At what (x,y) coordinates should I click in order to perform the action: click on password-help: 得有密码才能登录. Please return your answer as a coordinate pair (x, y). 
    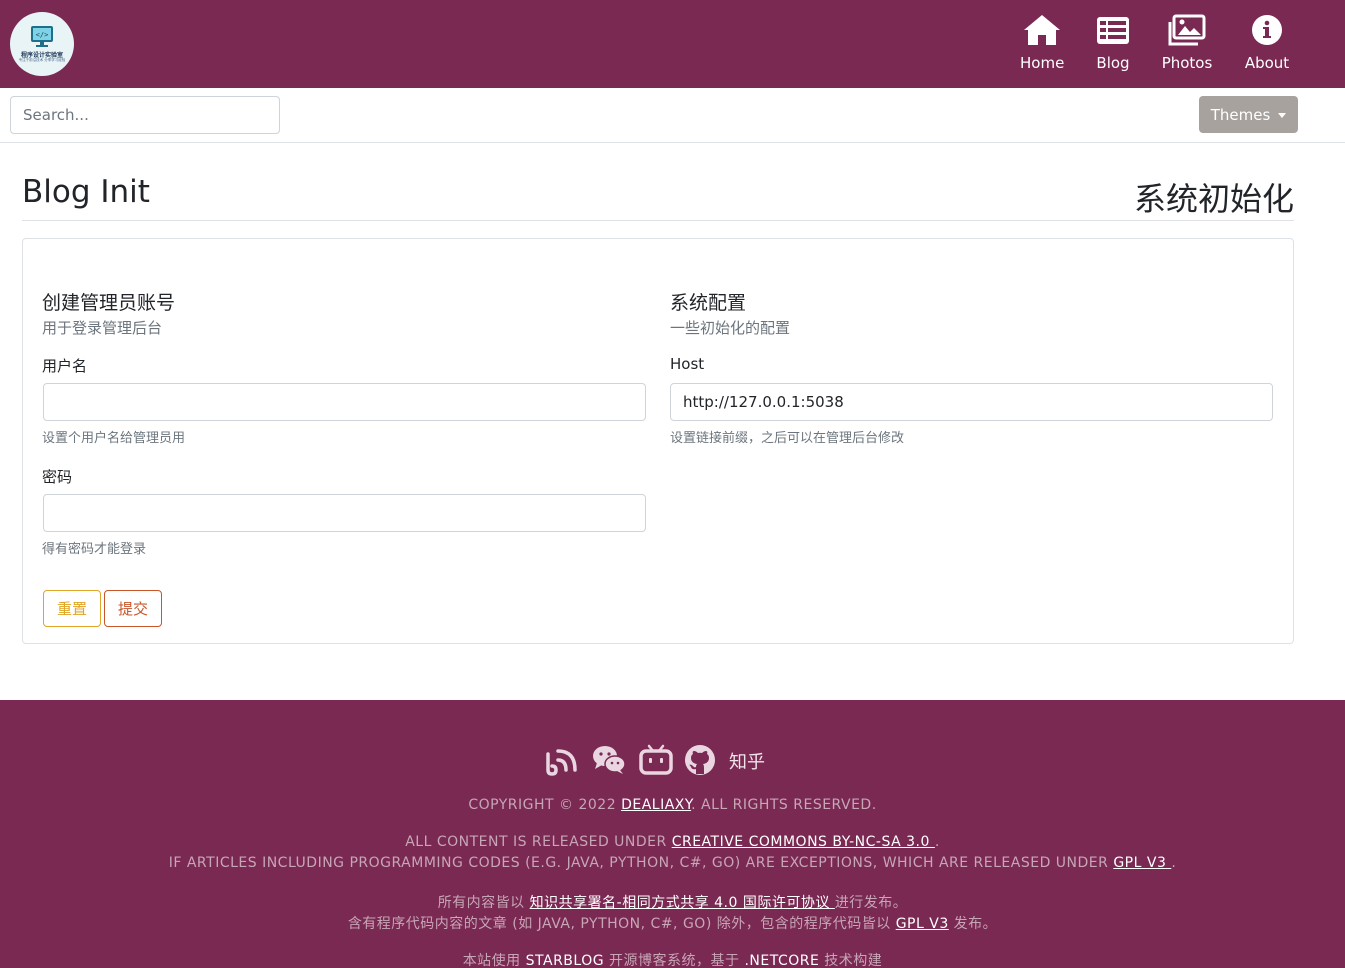
    Looking at the image, I should click on (94, 549).